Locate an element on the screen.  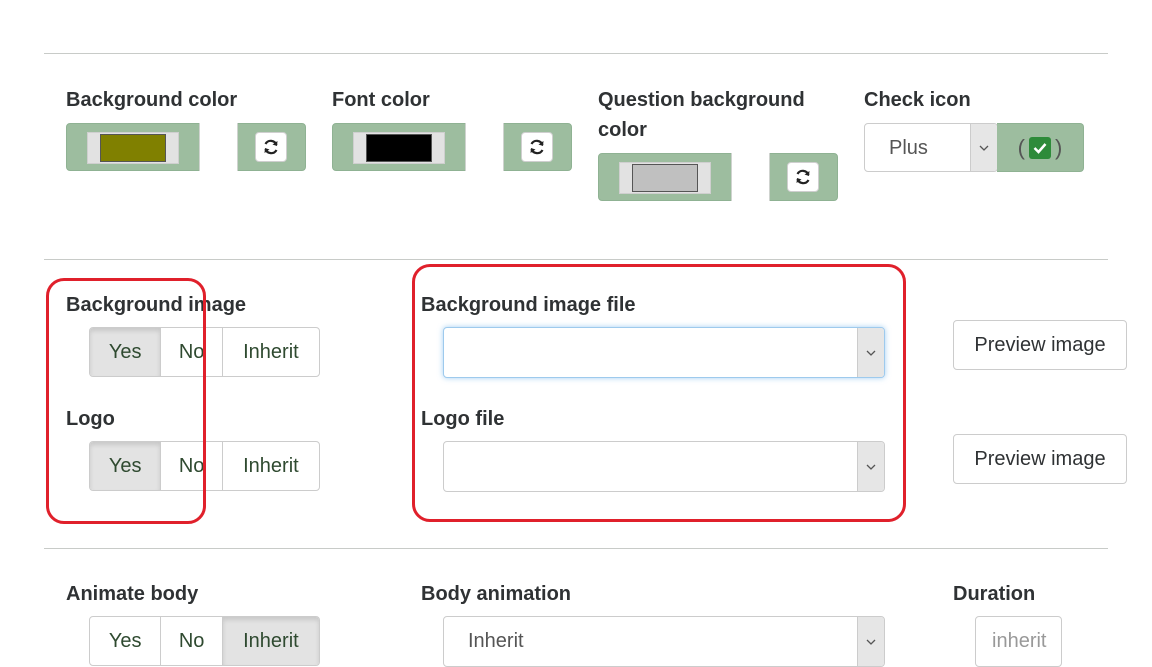
divider-middle is located at coordinates (576, 259).